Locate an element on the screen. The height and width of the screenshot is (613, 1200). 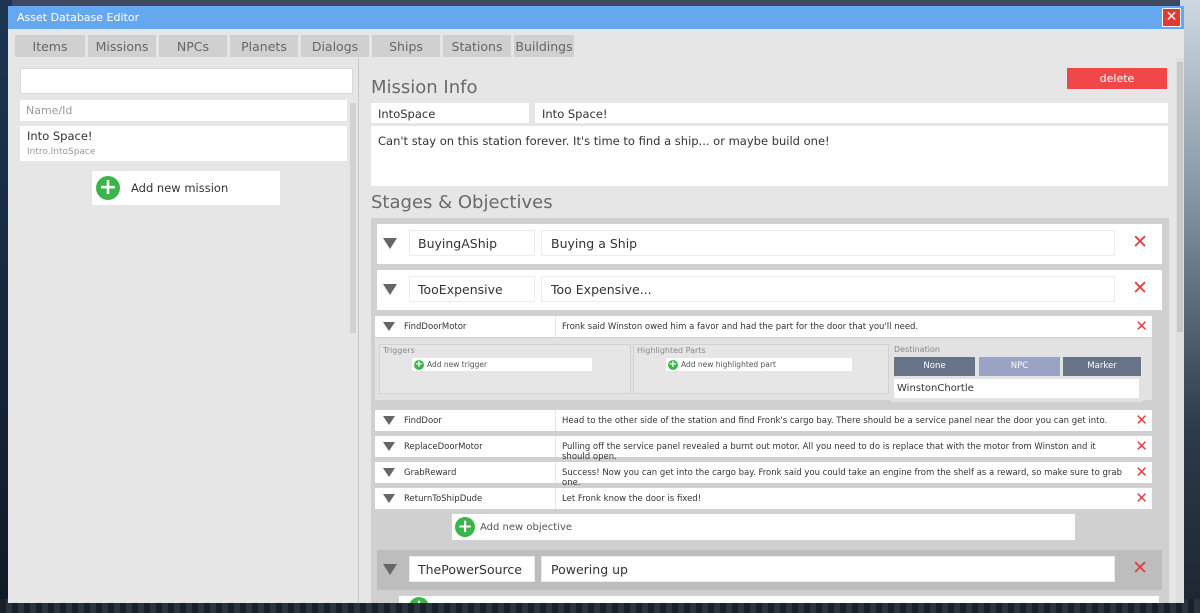
search-input is located at coordinates (186, 81).